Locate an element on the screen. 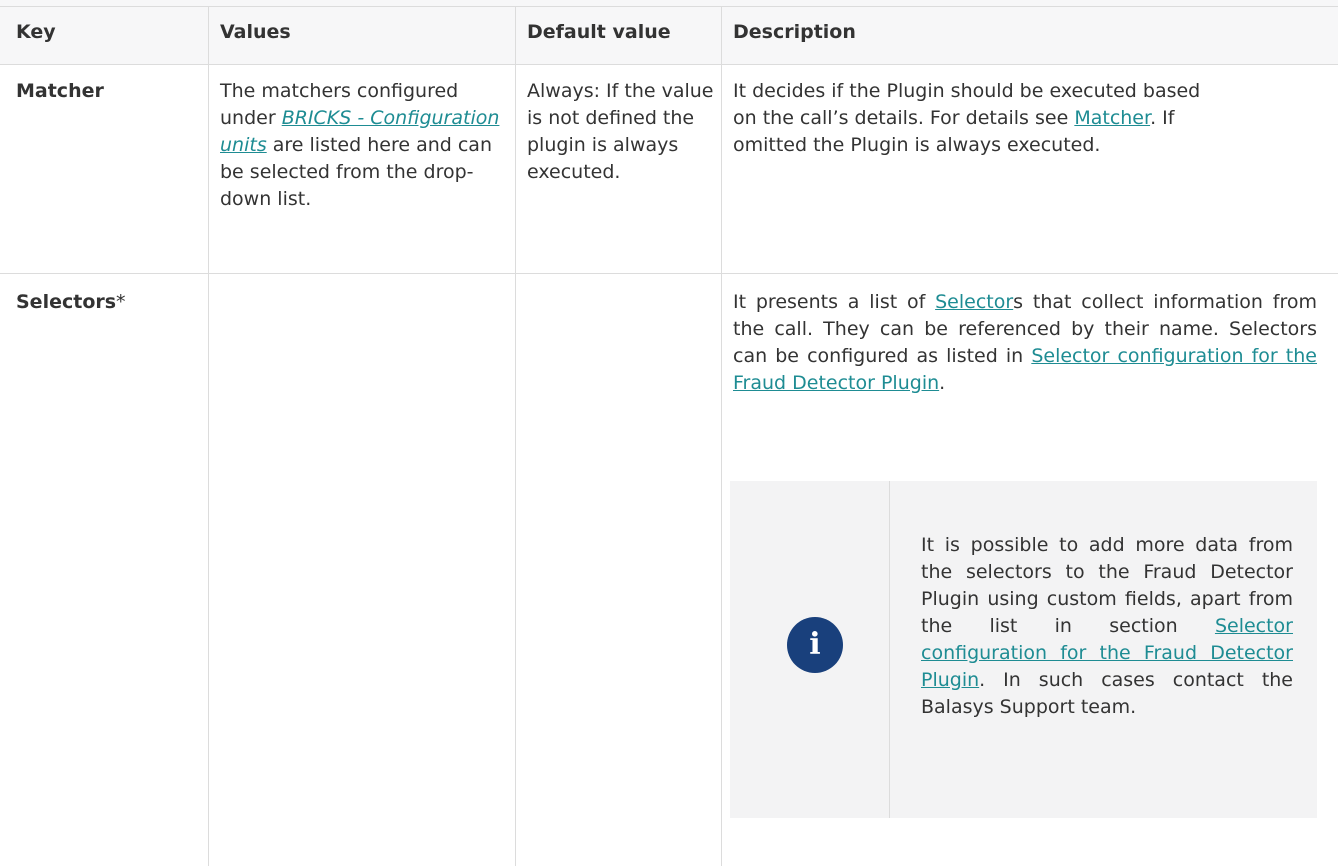 The image size is (1338, 866). row-key-selectors: Selectors* is located at coordinates (106, 302).